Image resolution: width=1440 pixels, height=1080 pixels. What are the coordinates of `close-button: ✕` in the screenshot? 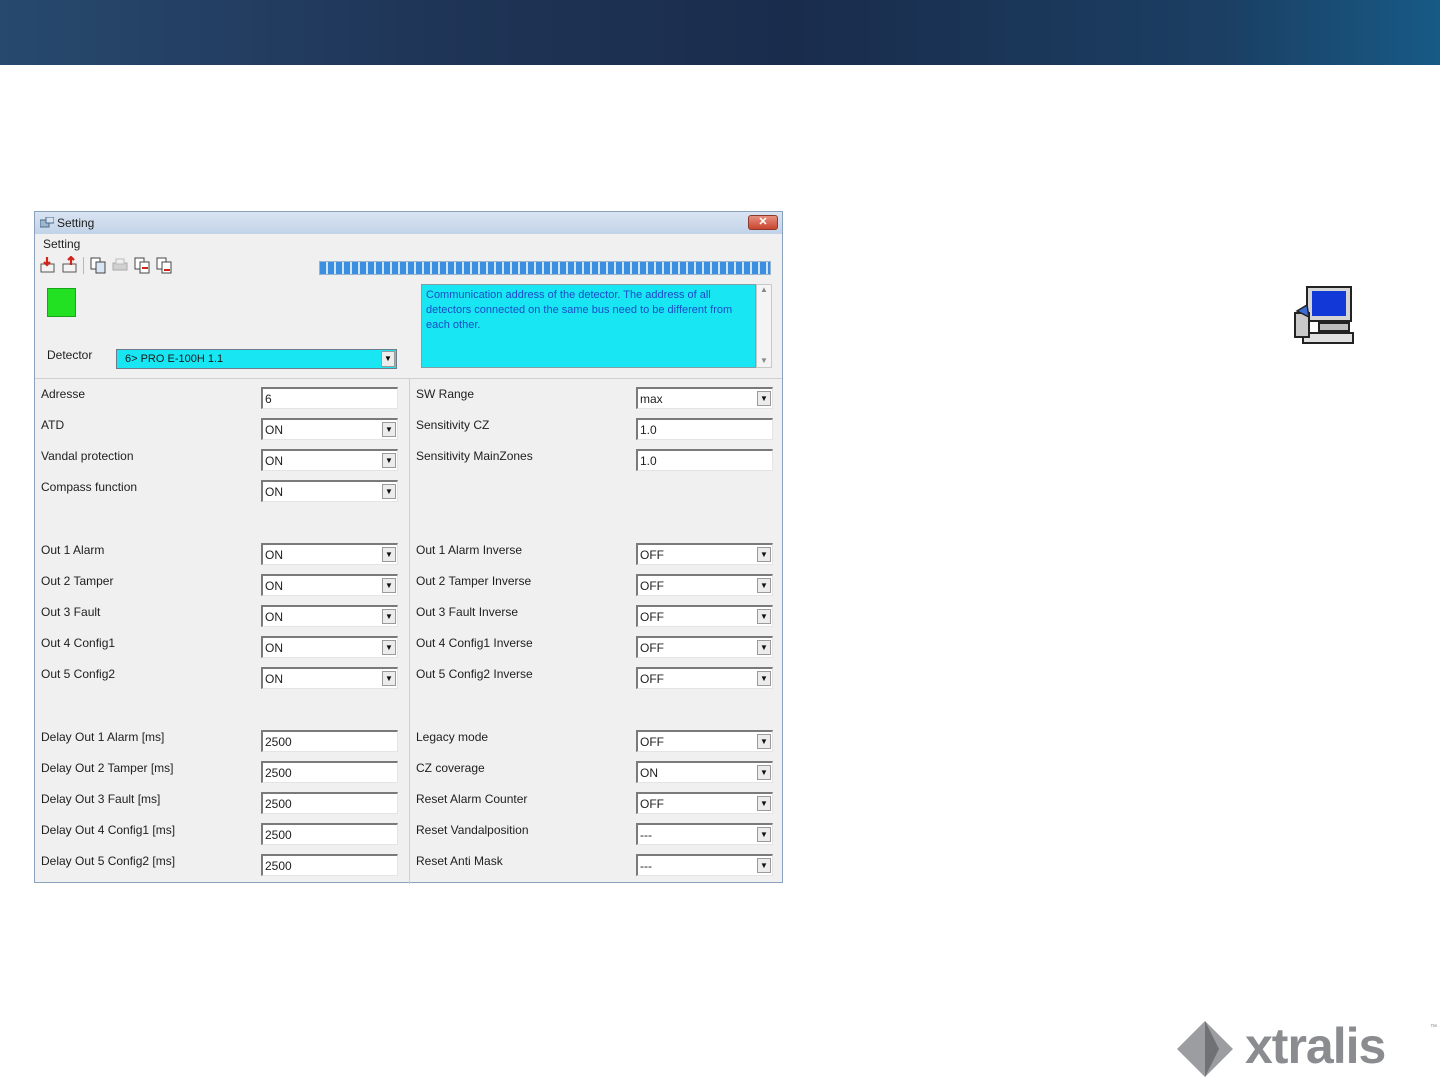 It's located at (763, 222).